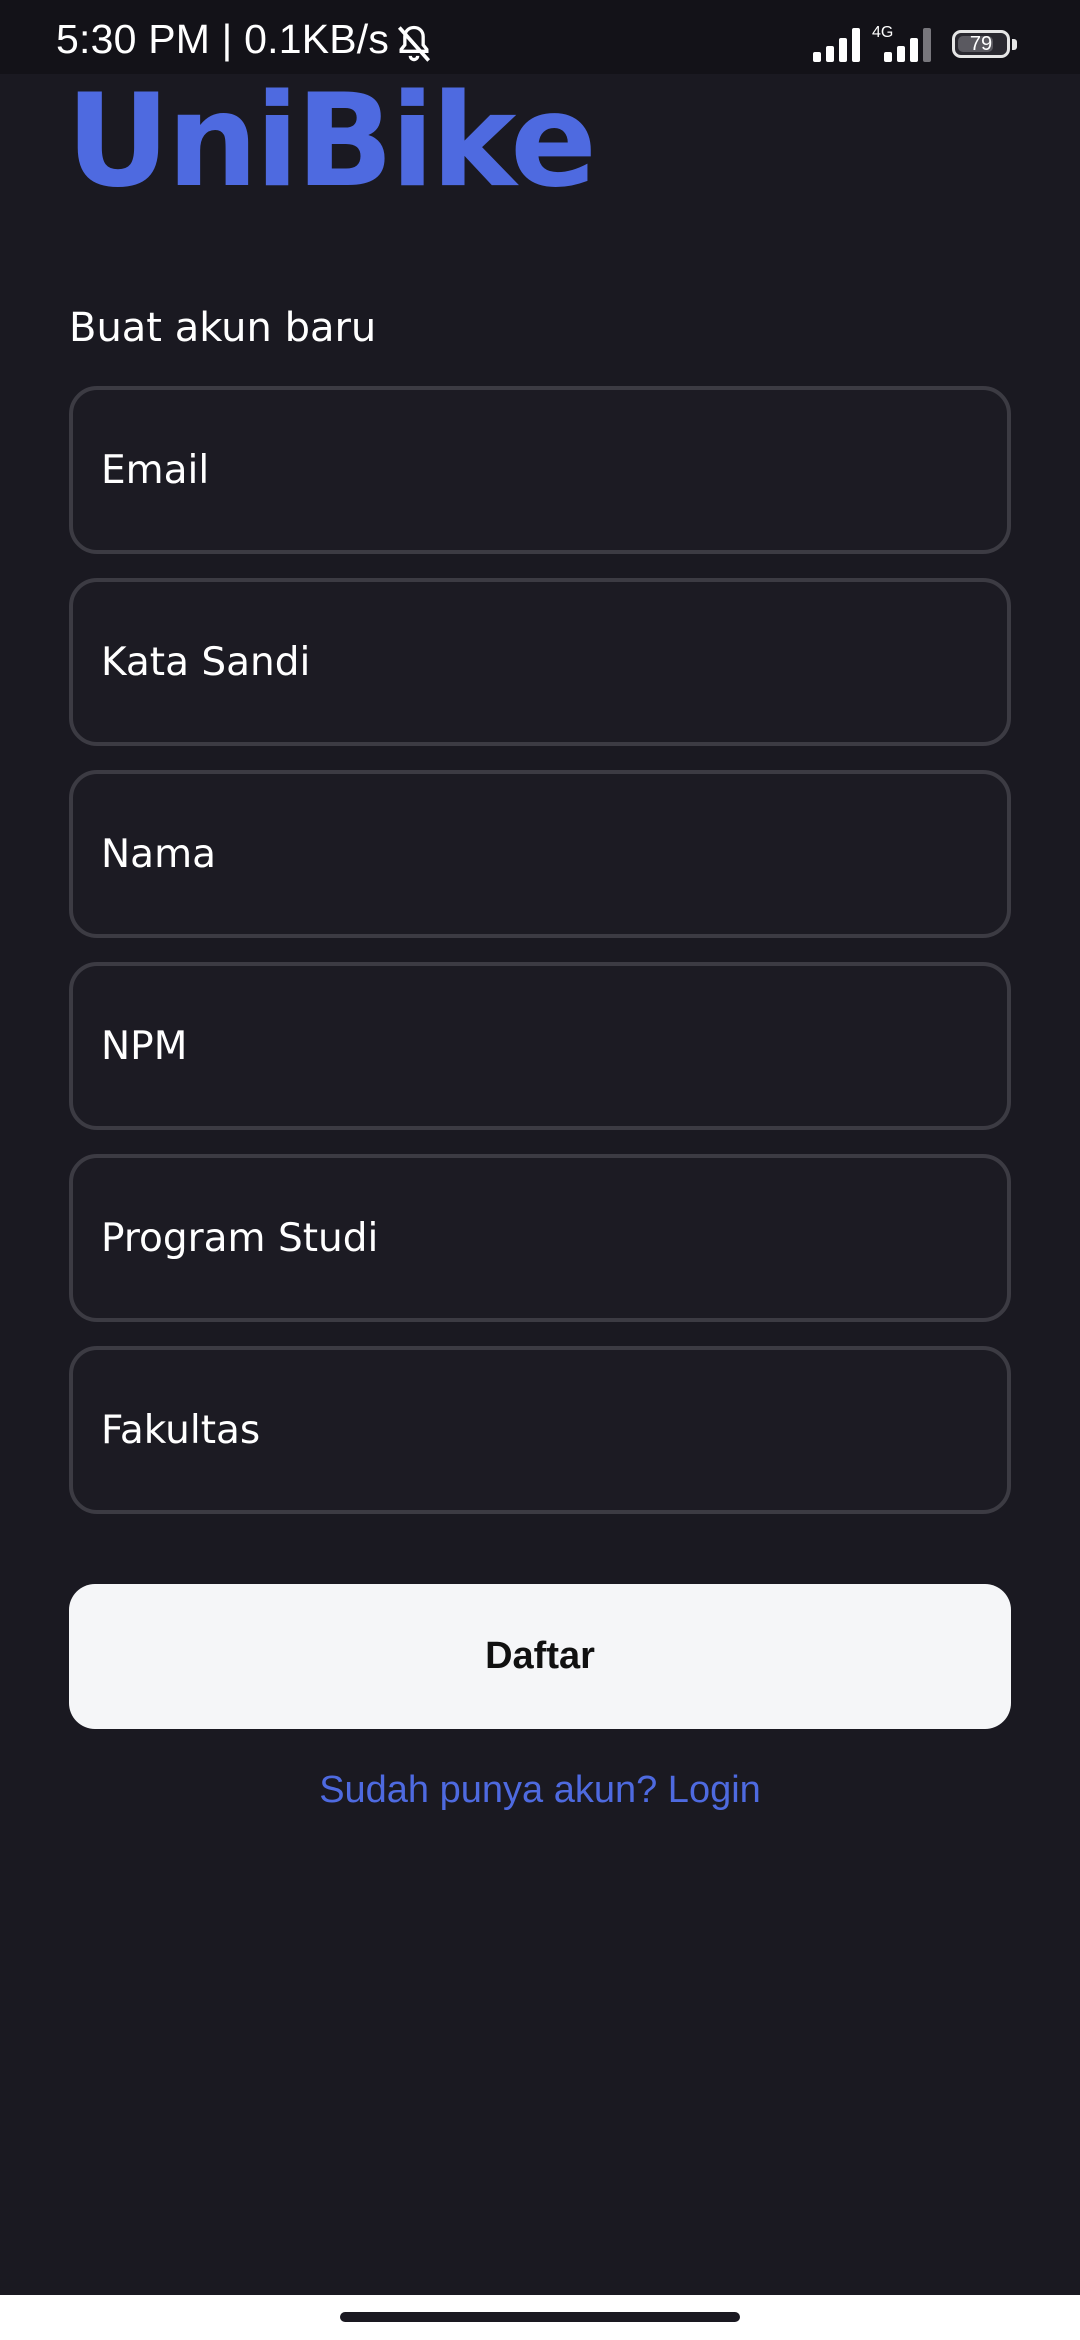 Image resolution: width=1080 pixels, height=2340 pixels. What do you see at coordinates (540, 1790) in the screenshot?
I see `login-link: Sudah punya akun? Login` at bounding box center [540, 1790].